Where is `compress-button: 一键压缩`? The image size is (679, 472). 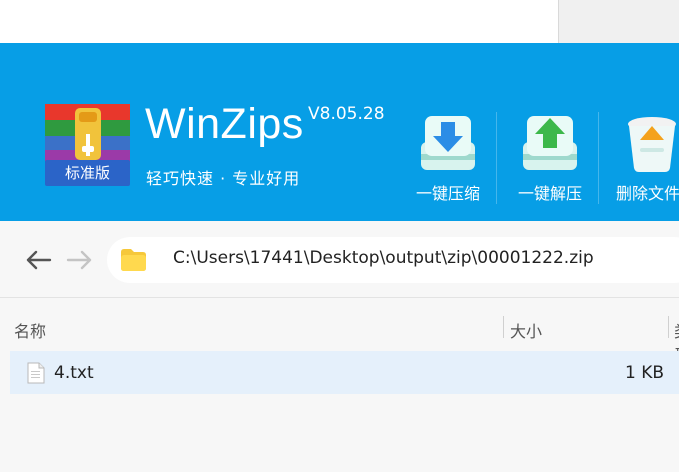
compress-button: 一键压缩 is located at coordinates (448, 158).